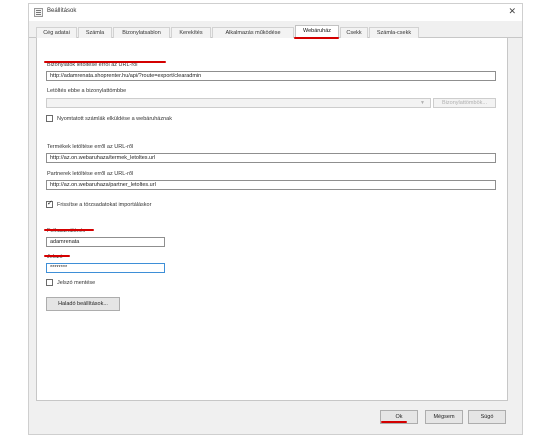 Image resolution: width=547 pixels, height=439 pixels. Describe the element at coordinates (253, 32) in the screenshot. I see `tab-app-behavior: Alkalmazás működése` at that location.